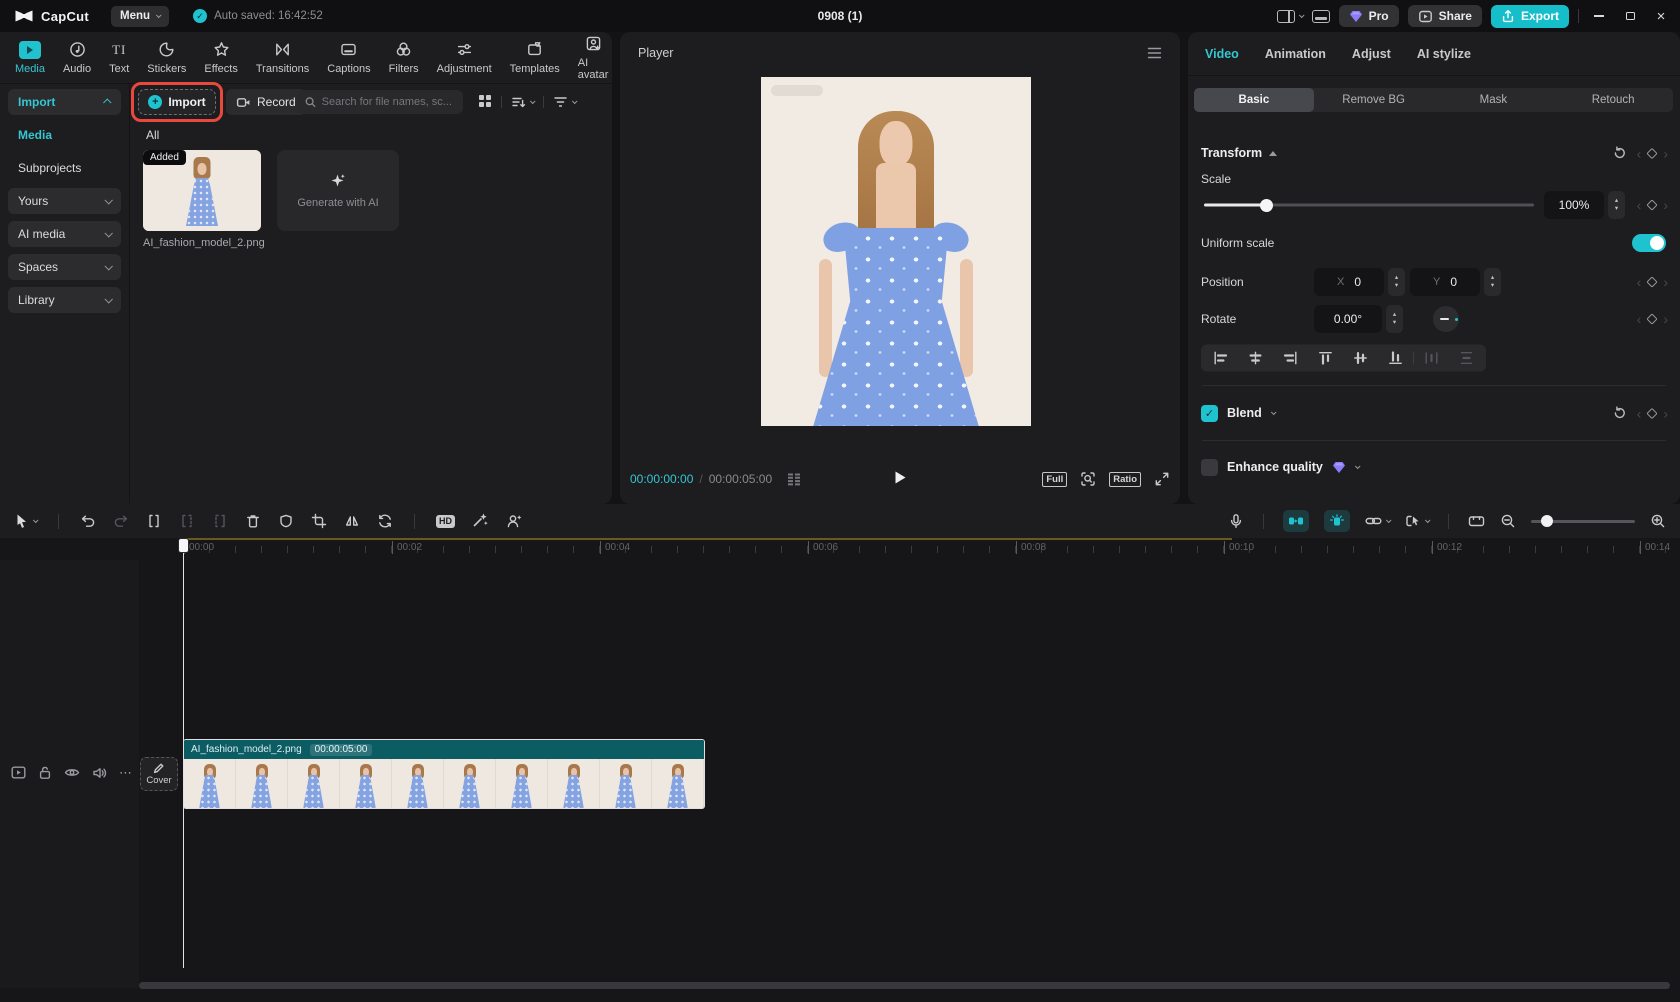 The image size is (1680, 1002). I want to click on fullscreen-icon, so click(1162, 479).